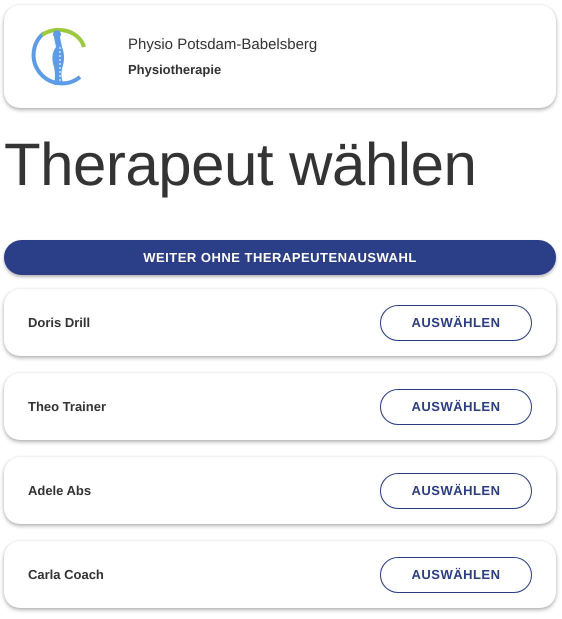  What do you see at coordinates (66, 574) in the screenshot?
I see `therapist-name: Carla Coach` at bounding box center [66, 574].